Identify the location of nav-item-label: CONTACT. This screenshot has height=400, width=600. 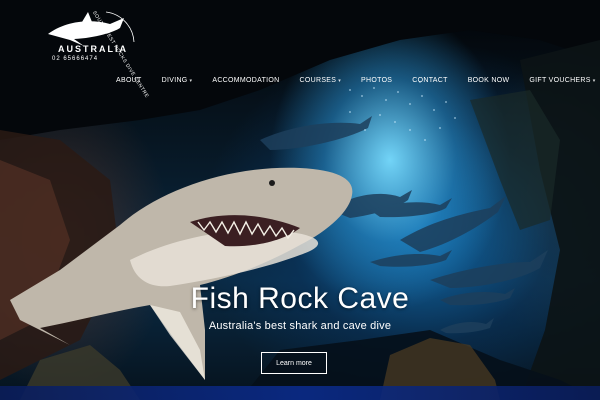
(430, 80).